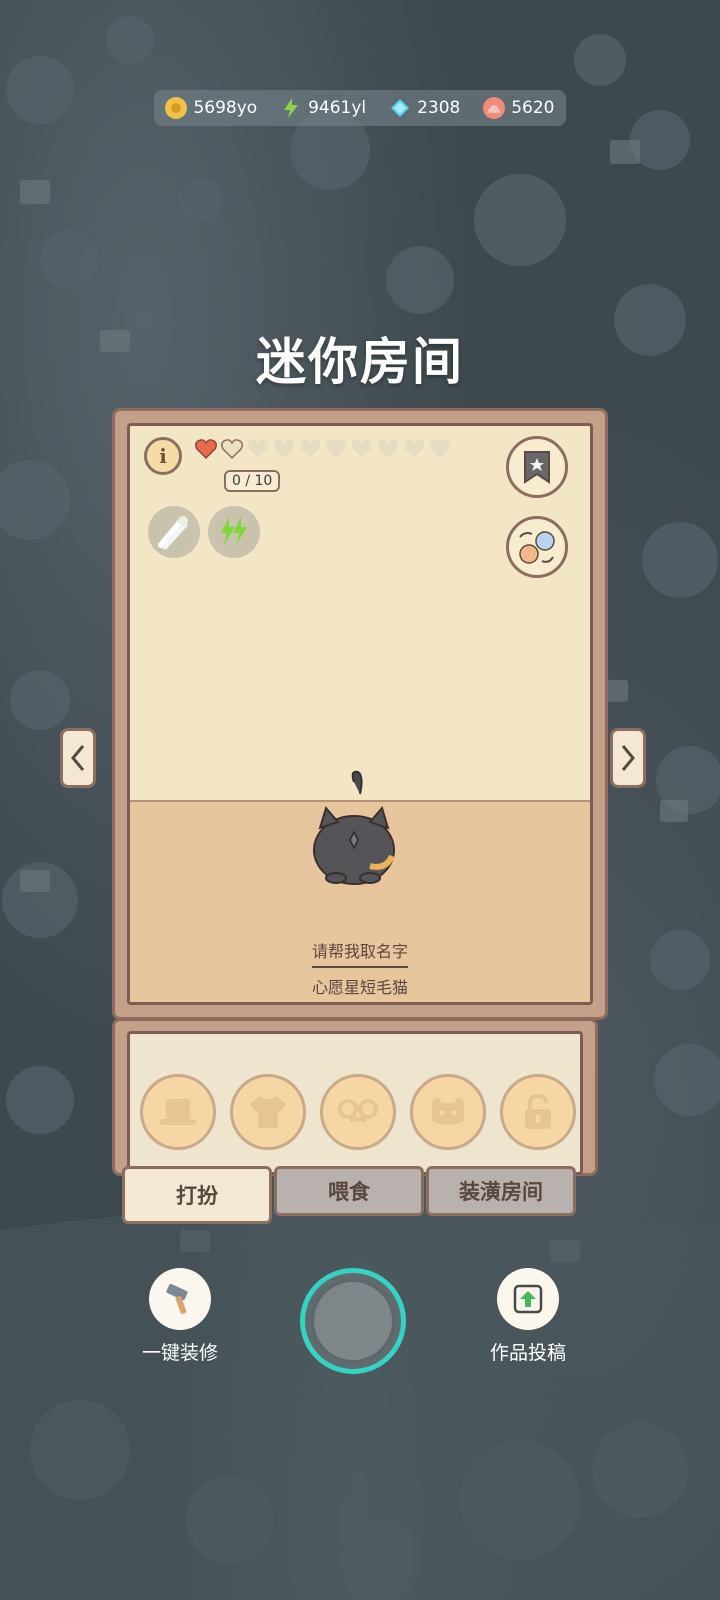 Image resolution: width=720 pixels, height=1600 pixels. I want to click on next-cat-arrow, so click(628, 758).